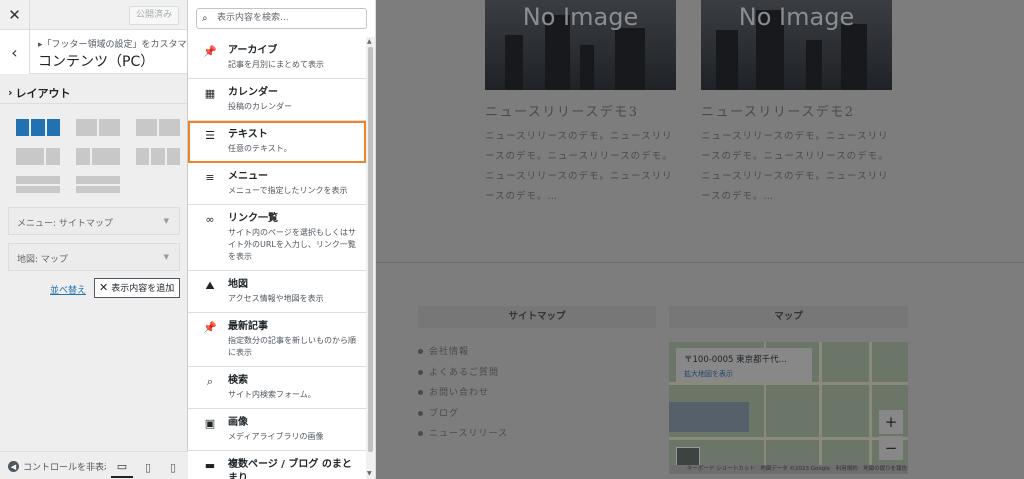 The height and width of the screenshot is (479, 1024). Describe the element at coordinates (277, 292) in the screenshot. I see `widget-item-map: ⛰ 地図 アクセス情報や地図を表示` at that location.